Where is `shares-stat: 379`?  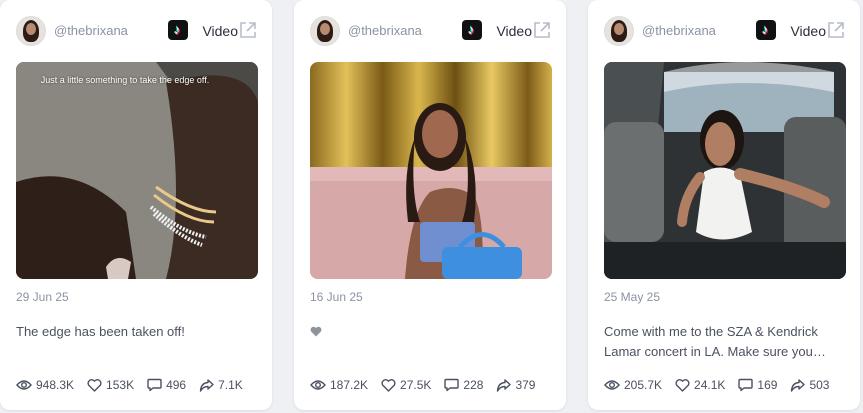 shares-stat: 379 is located at coordinates (515, 385).